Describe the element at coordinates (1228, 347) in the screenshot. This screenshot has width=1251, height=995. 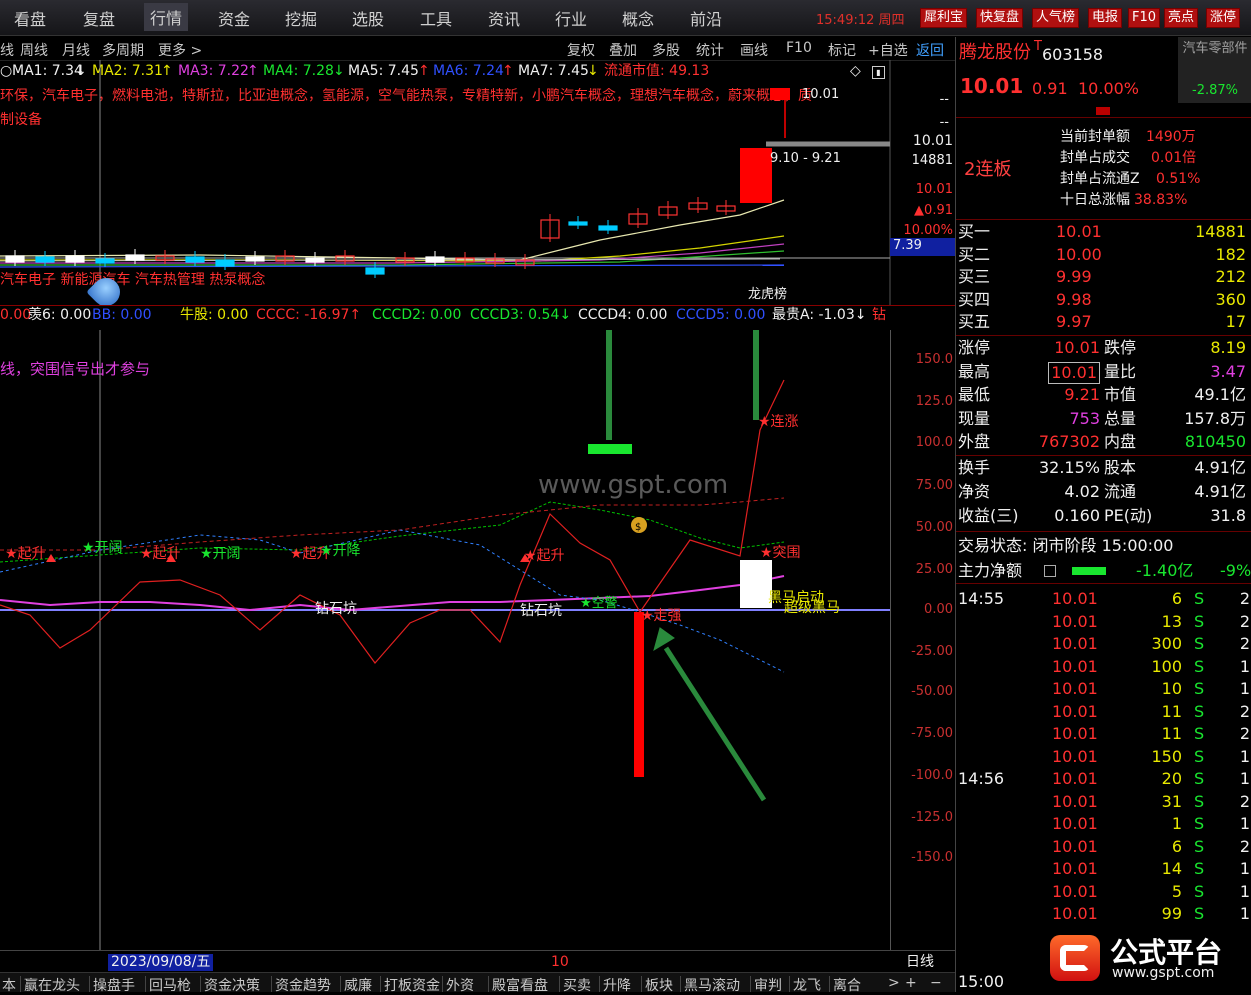
I see `quote-value-2: 8.19` at that location.